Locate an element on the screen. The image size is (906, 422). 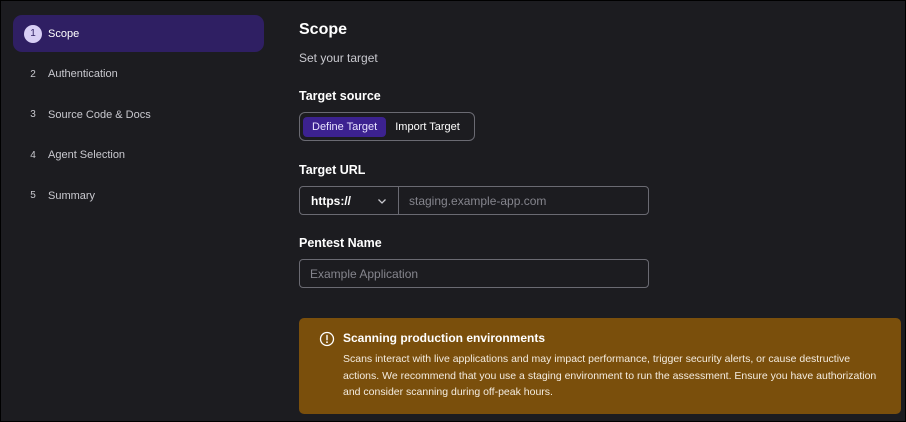
target-url-field: https:// is located at coordinates (474, 200).